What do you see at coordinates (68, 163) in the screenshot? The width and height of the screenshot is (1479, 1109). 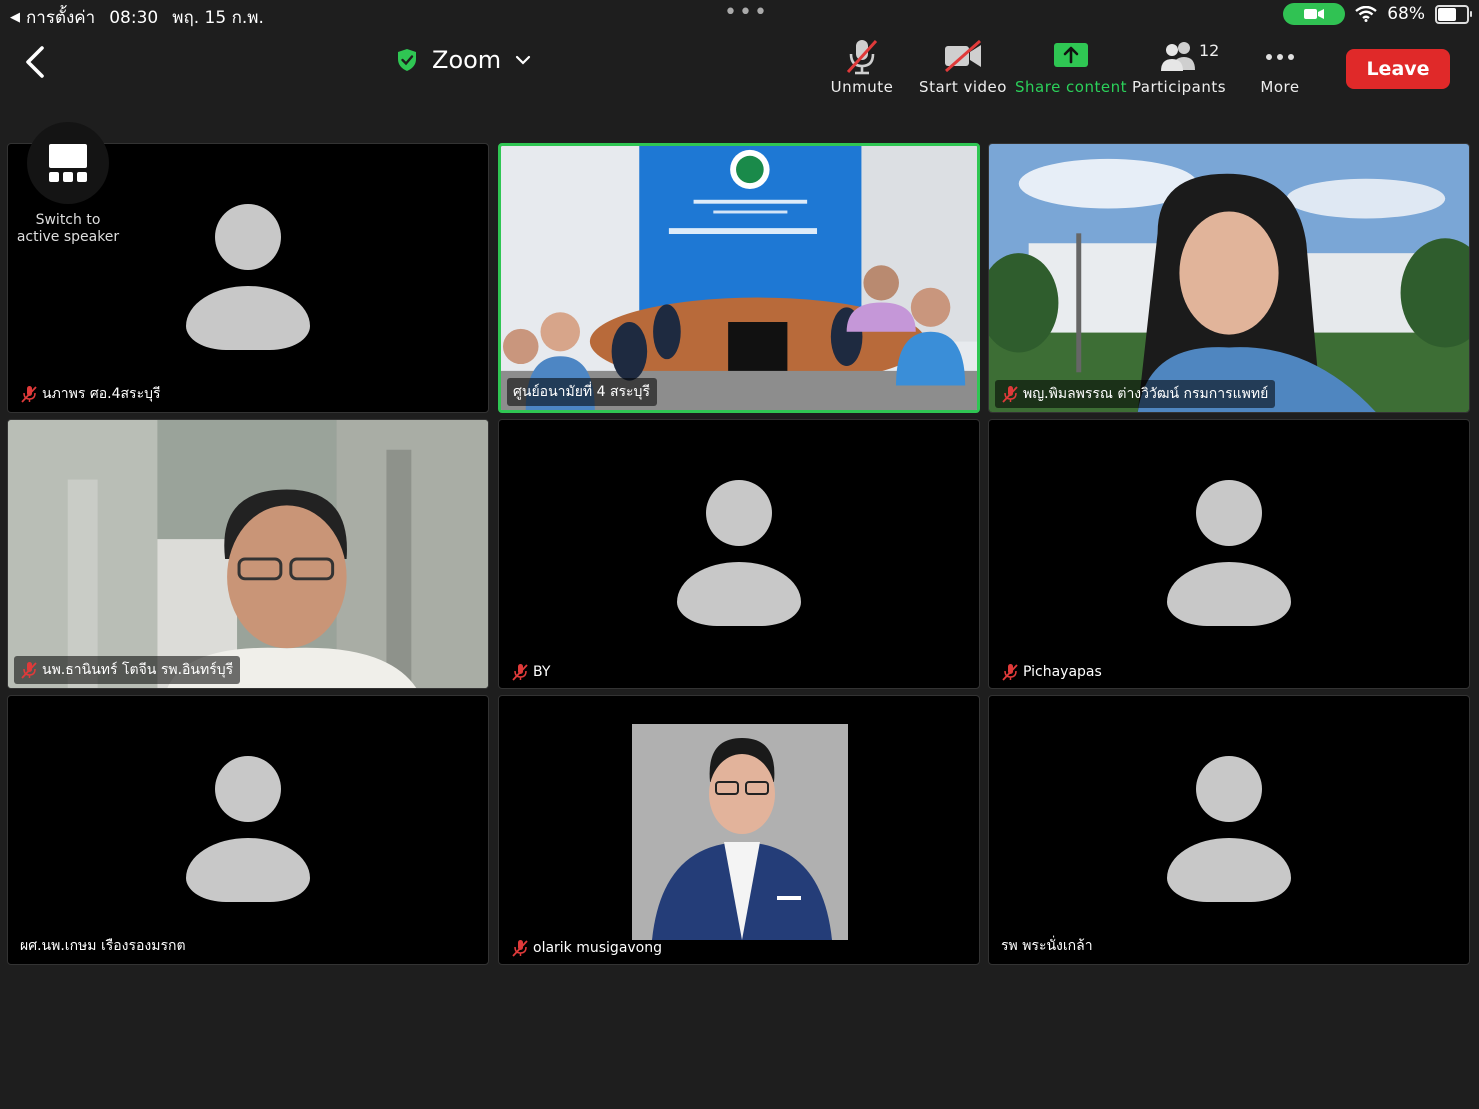 I see `speaker-view-icon` at bounding box center [68, 163].